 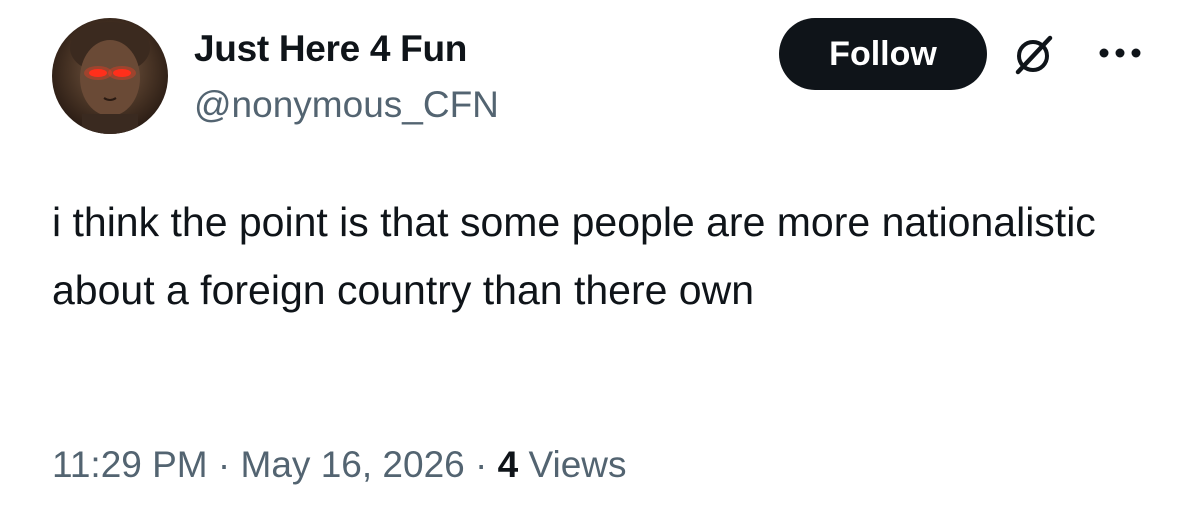 What do you see at coordinates (346, 105) in the screenshot?
I see `author-handle: @nonymous_CFN` at bounding box center [346, 105].